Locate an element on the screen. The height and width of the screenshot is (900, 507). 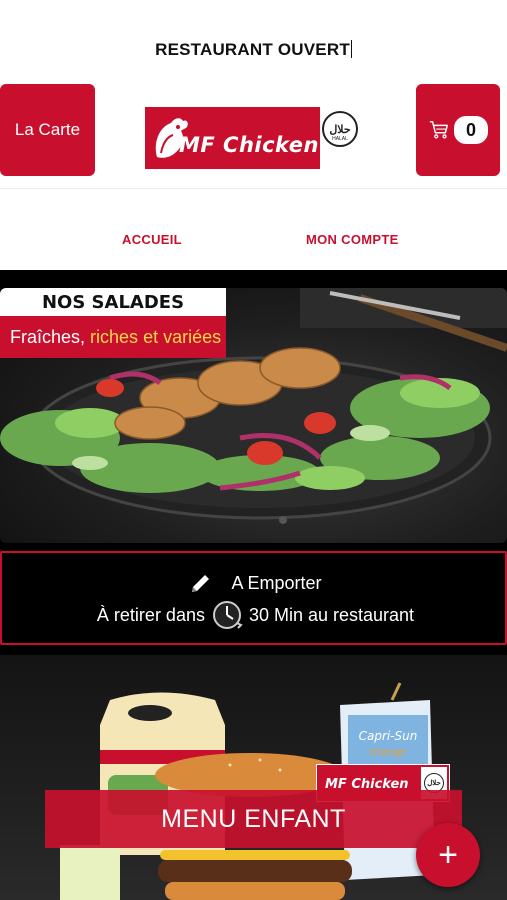
pickup-time-row: À retirer dans 30 Min au restaurant is located at coordinates (254, 615).